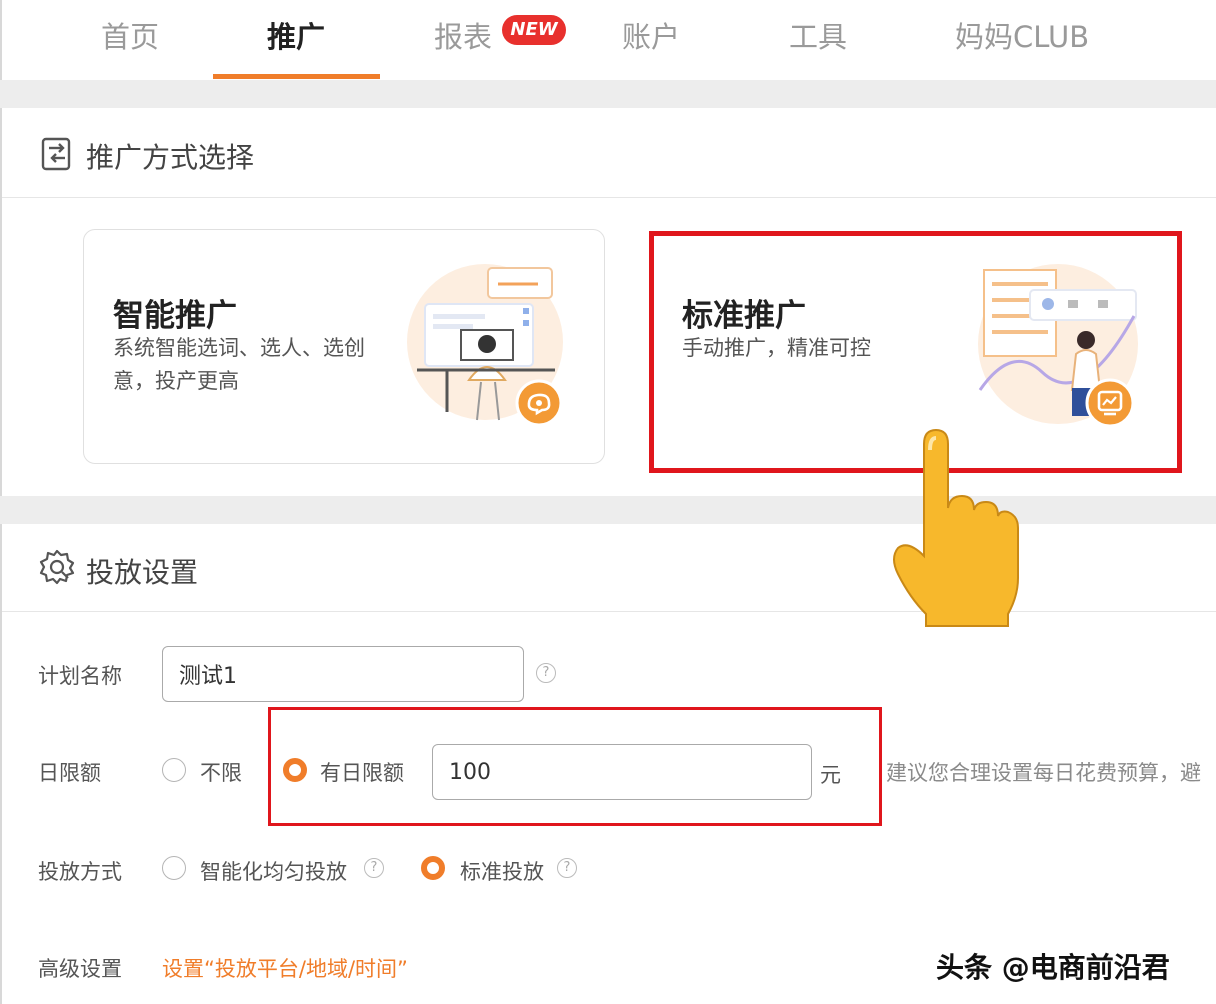 The image size is (1216, 1004). Describe the element at coordinates (374, 868) in the screenshot. I see `smart-even-help-icon: ?` at that location.